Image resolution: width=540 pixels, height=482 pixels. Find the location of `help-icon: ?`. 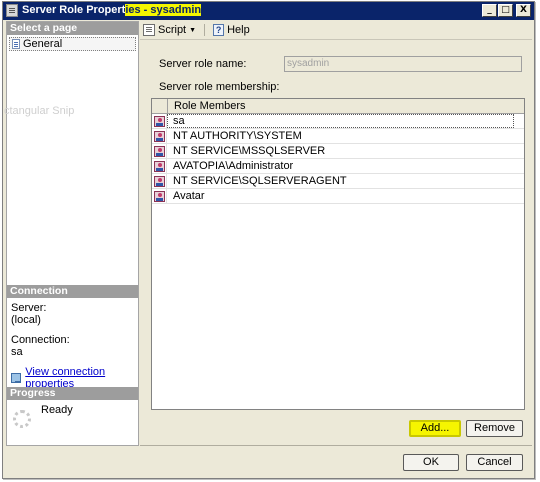

help-icon: ? is located at coordinates (219, 30).